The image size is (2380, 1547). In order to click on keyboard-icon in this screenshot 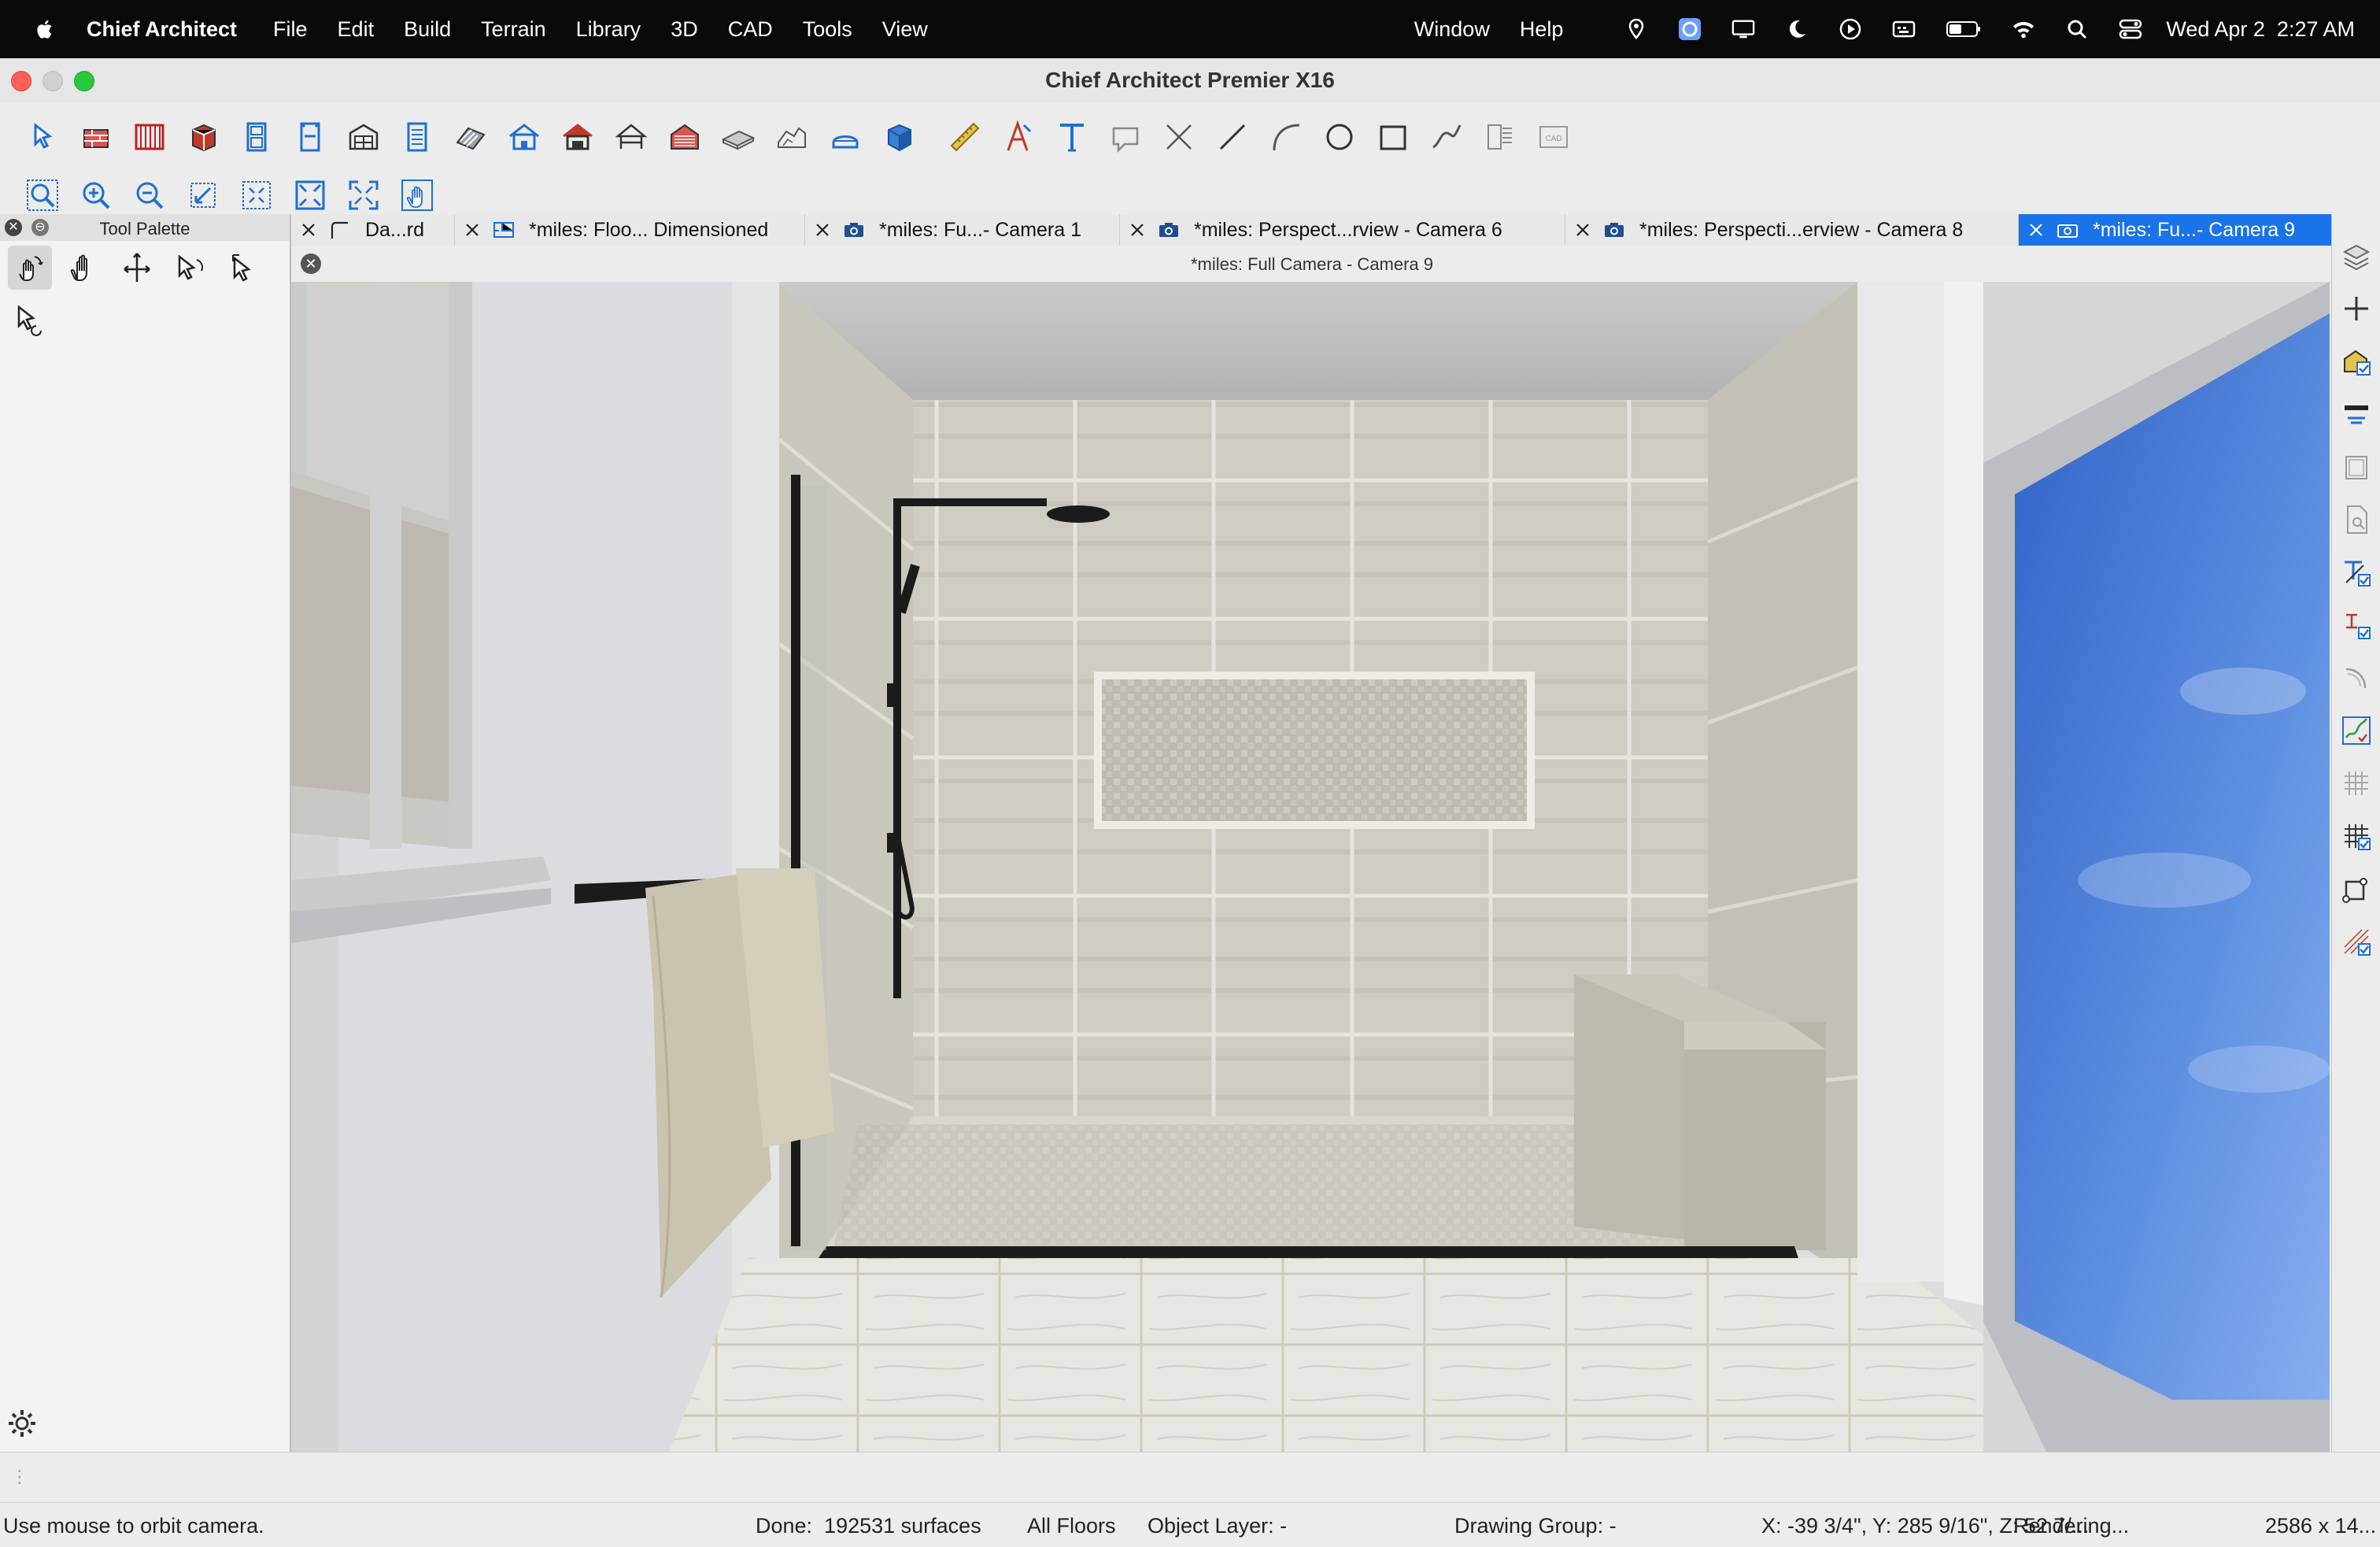, I will do `click(1904, 29)`.